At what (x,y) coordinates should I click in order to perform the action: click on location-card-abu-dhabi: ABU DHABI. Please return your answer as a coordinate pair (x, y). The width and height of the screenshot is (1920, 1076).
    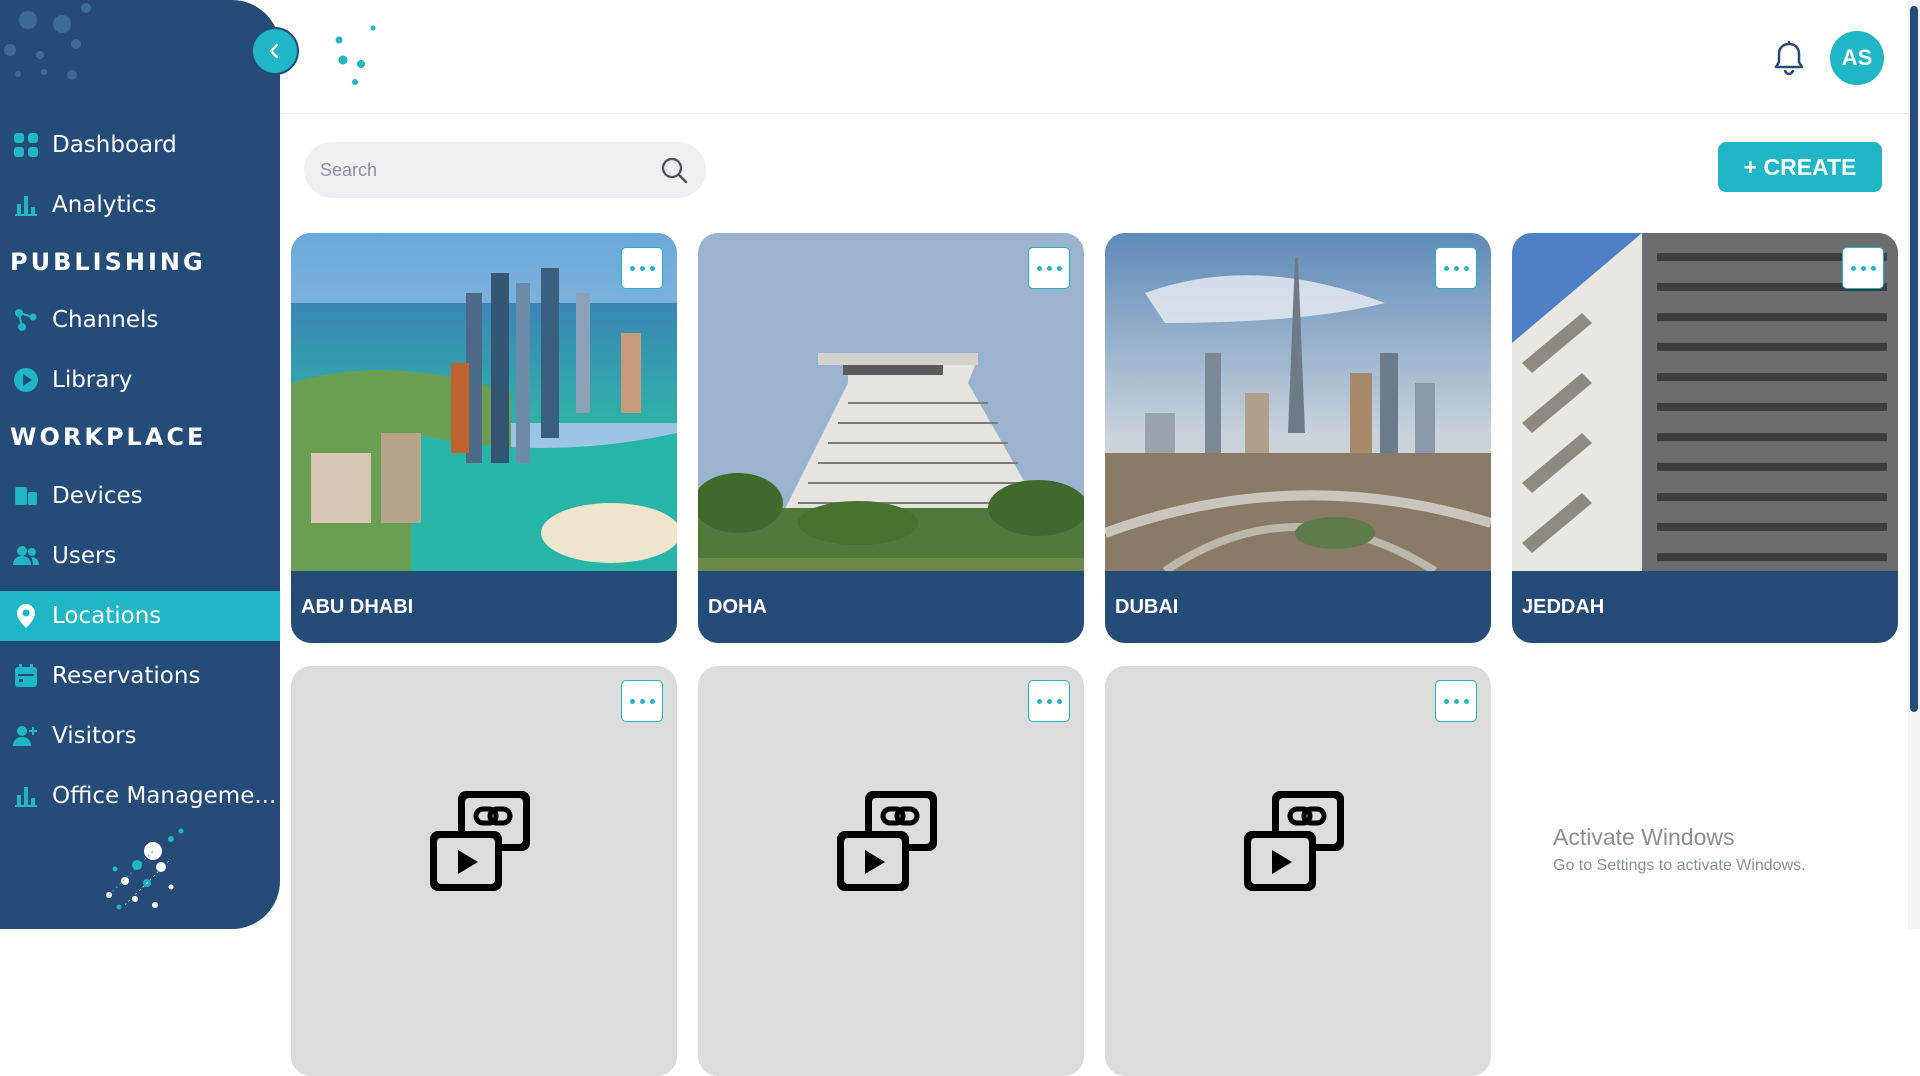
    Looking at the image, I should click on (484, 438).